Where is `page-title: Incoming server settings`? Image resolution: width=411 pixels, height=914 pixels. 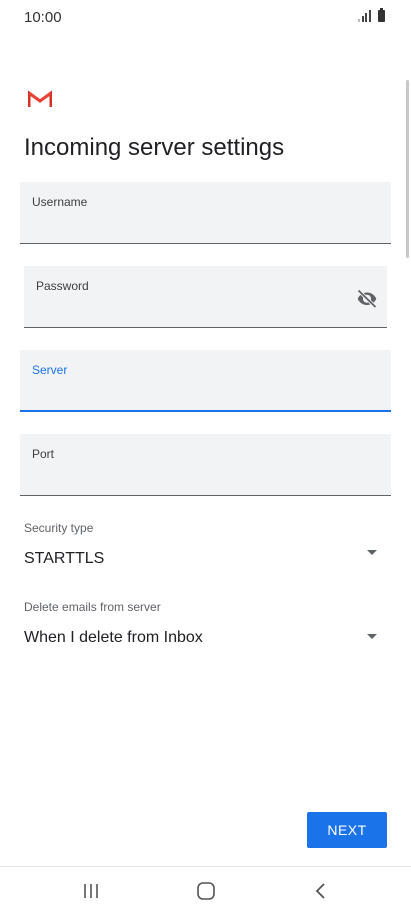
page-title: Incoming server settings is located at coordinates (154, 147).